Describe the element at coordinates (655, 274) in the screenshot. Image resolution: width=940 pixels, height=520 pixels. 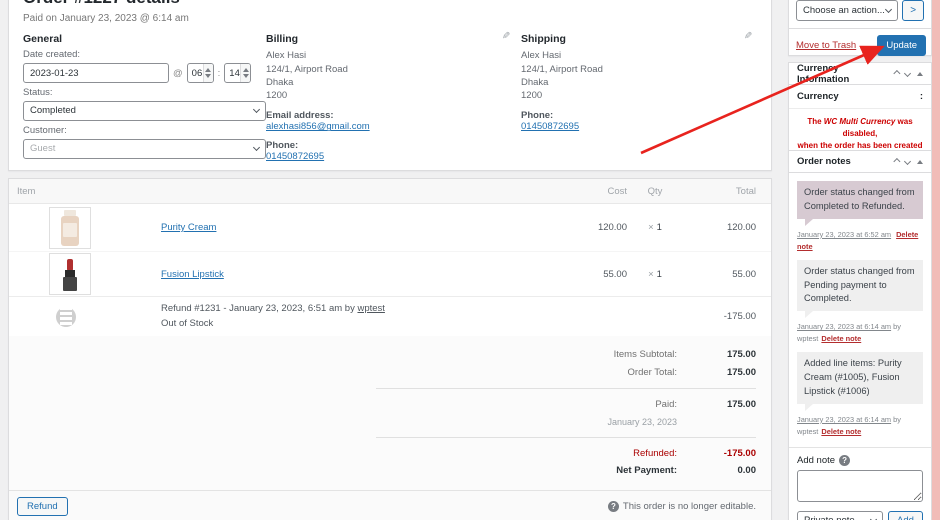
I see `item-qty: × 1` at that location.